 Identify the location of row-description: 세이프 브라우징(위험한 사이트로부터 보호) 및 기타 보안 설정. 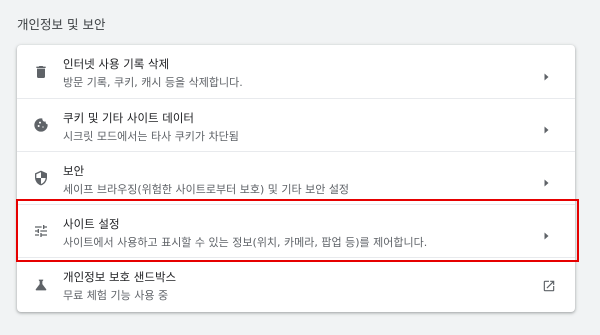
(206, 189).